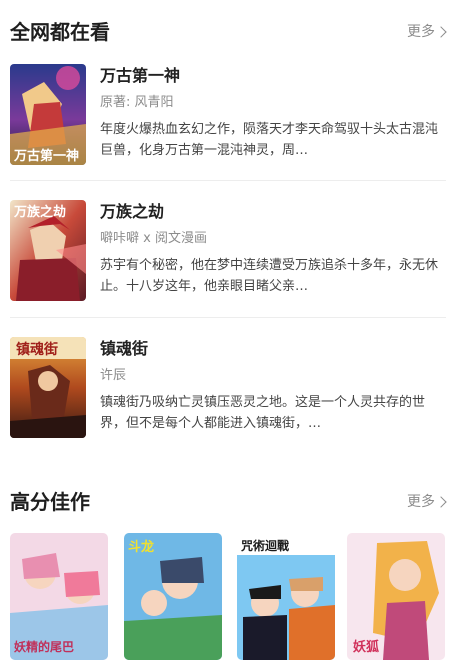 This screenshot has width=459, height=660. Describe the element at coordinates (39, 212) in the screenshot. I see `cover-title-text: 万族之劫` at that location.